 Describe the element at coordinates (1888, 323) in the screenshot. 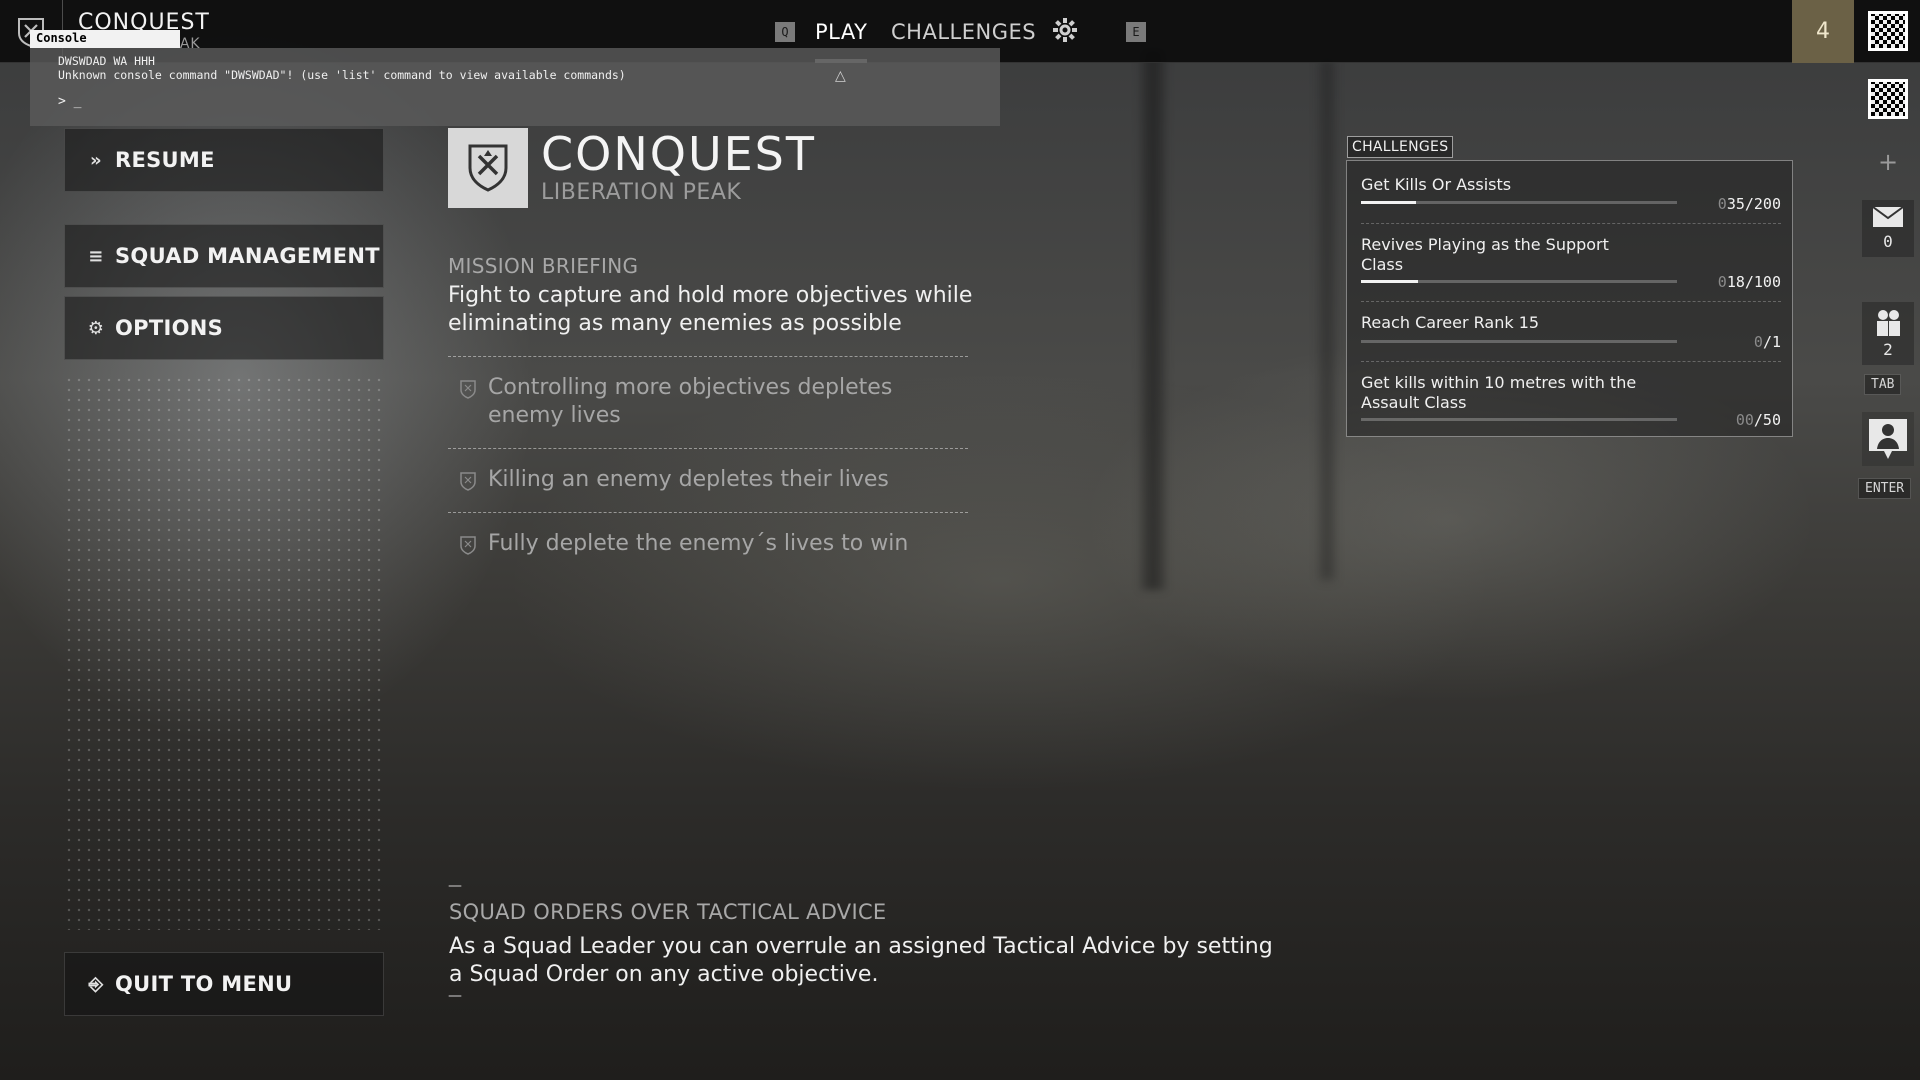

I see `squad-icon` at that location.